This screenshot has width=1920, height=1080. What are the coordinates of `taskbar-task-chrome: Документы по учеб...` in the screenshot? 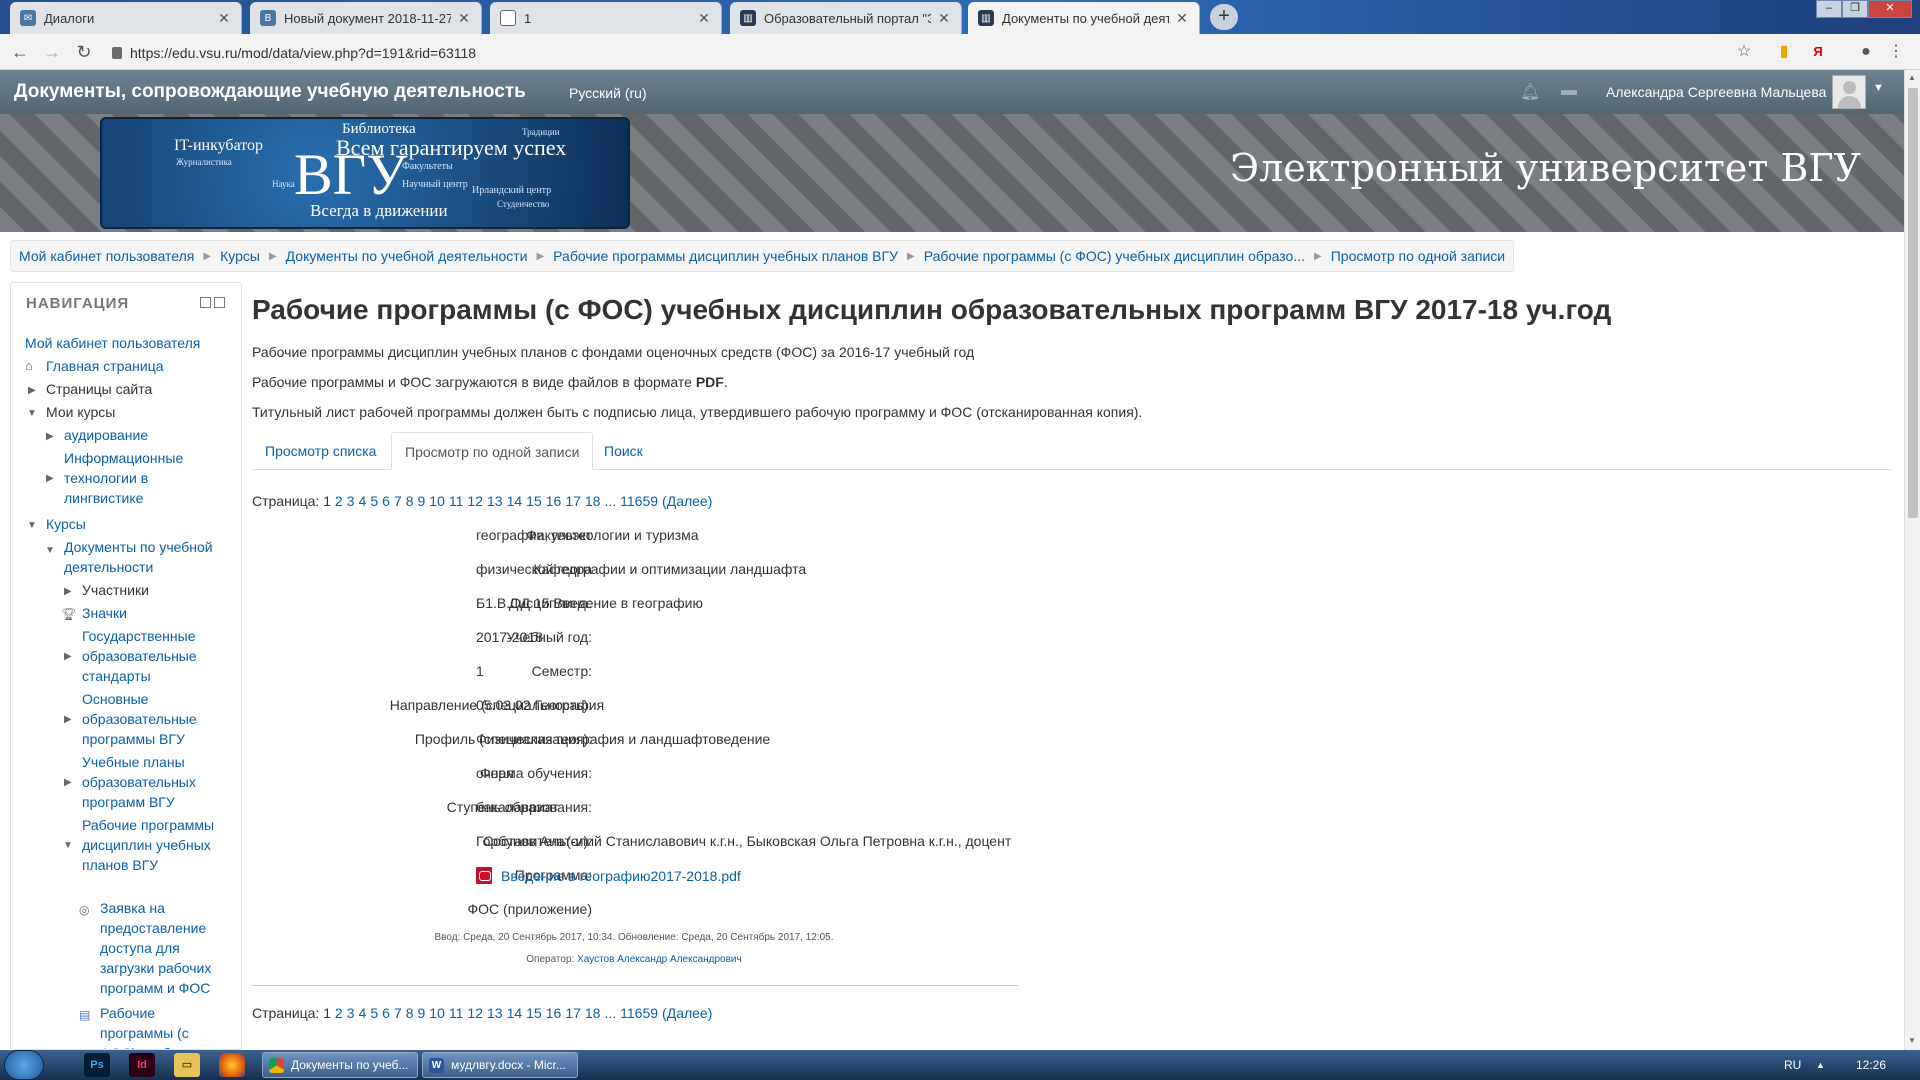 It's located at (340, 1065).